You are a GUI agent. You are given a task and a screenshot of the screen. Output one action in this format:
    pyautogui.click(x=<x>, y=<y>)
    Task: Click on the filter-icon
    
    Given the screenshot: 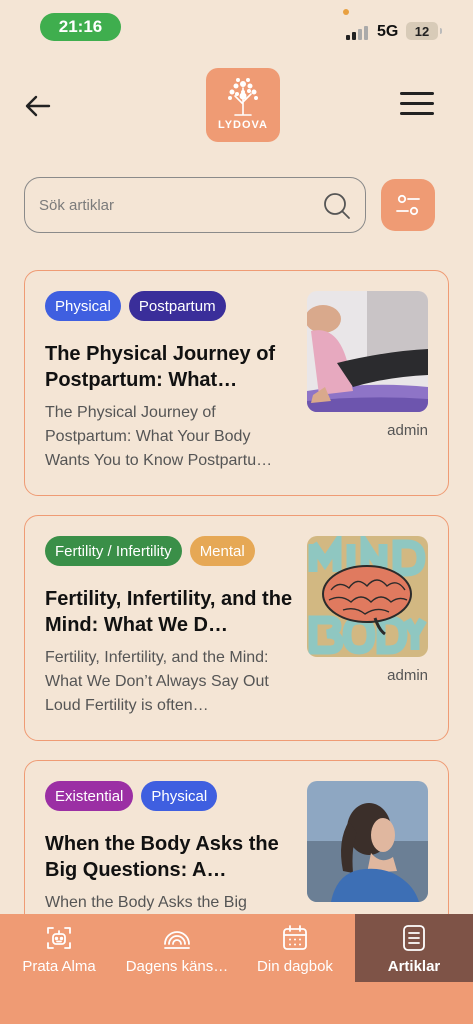 What is the action you would take?
    pyautogui.click(x=408, y=205)
    